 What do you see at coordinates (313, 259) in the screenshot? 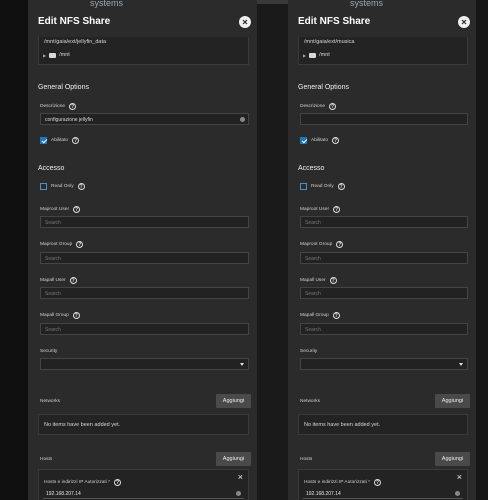
I see `maproot-group-placeholder: Search` at bounding box center [313, 259].